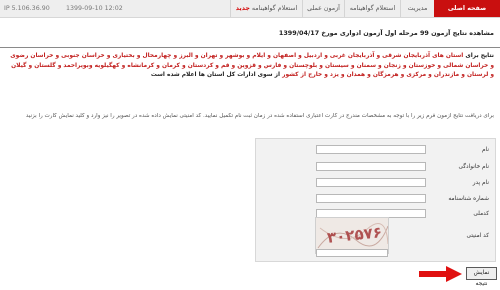 The image size is (500, 290). I want to click on notice-prefix: نتایج برای, so click(479, 56).